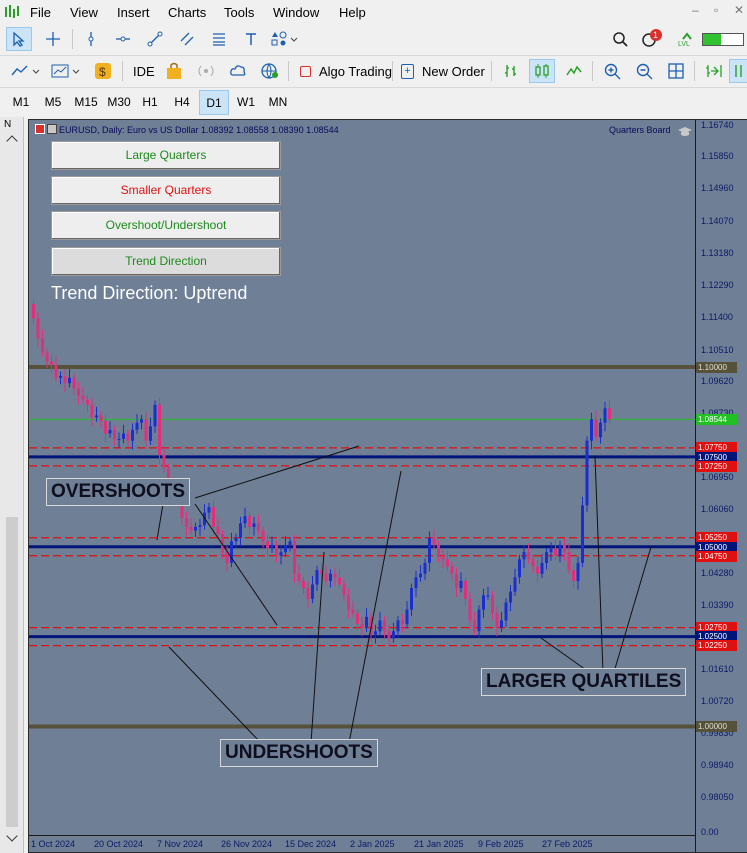  I want to click on timeframe-m15: M15, so click(86, 102).